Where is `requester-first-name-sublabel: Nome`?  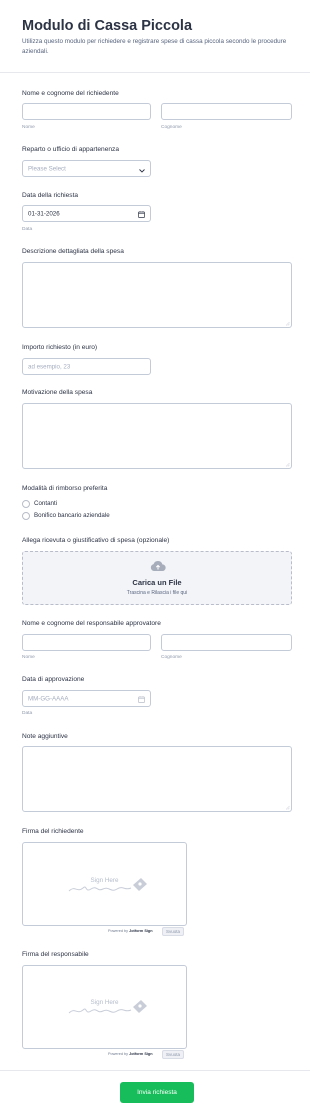
requester-first-name-sublabel: Nome is located at coordinates (28, 127).